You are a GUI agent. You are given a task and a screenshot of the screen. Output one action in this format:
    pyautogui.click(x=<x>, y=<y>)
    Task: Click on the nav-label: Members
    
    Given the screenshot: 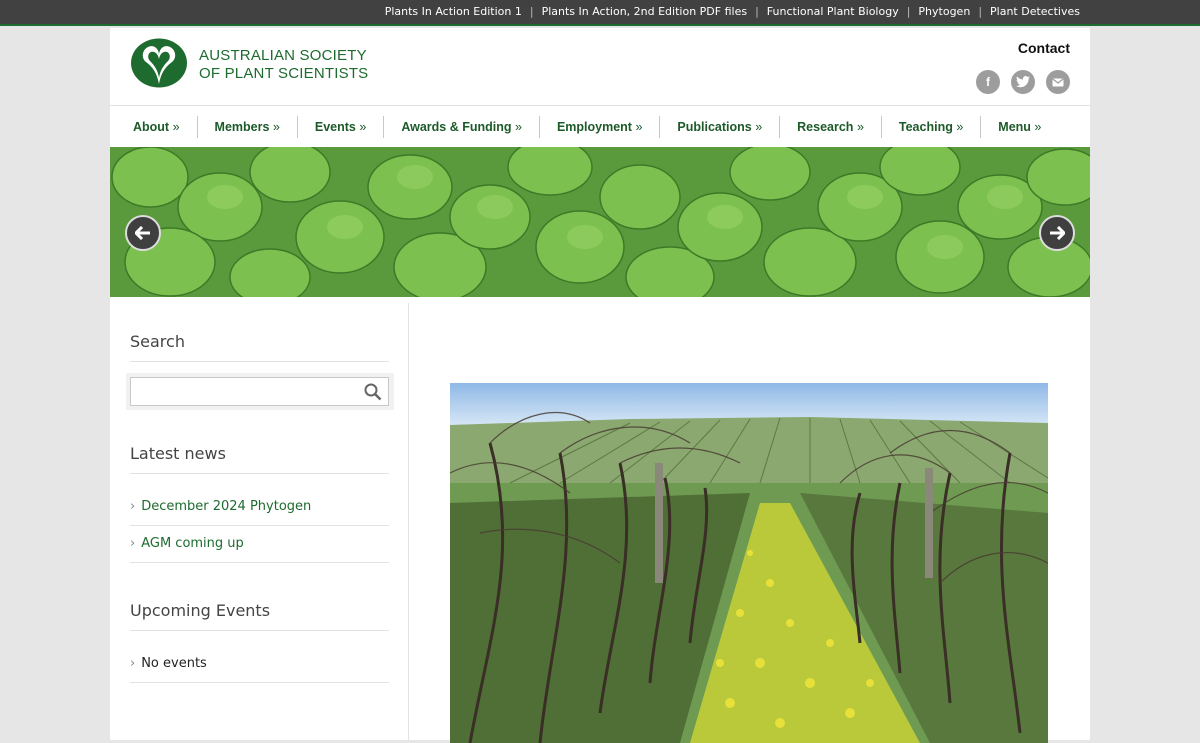 What is the action you would take?
    pyautogui.click(x=242, y=126)
    